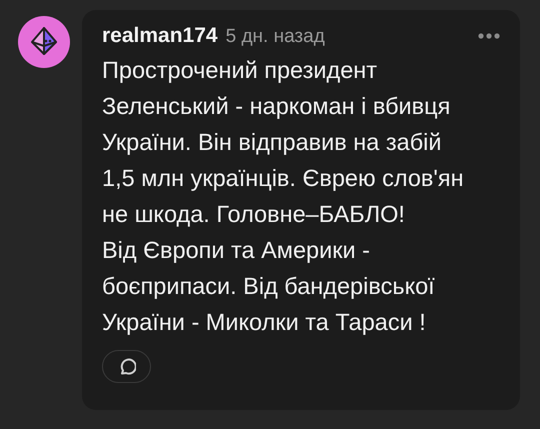  Describe the element at coordinates (489, 36) in the screenshot. I see `more-icon` at that location.